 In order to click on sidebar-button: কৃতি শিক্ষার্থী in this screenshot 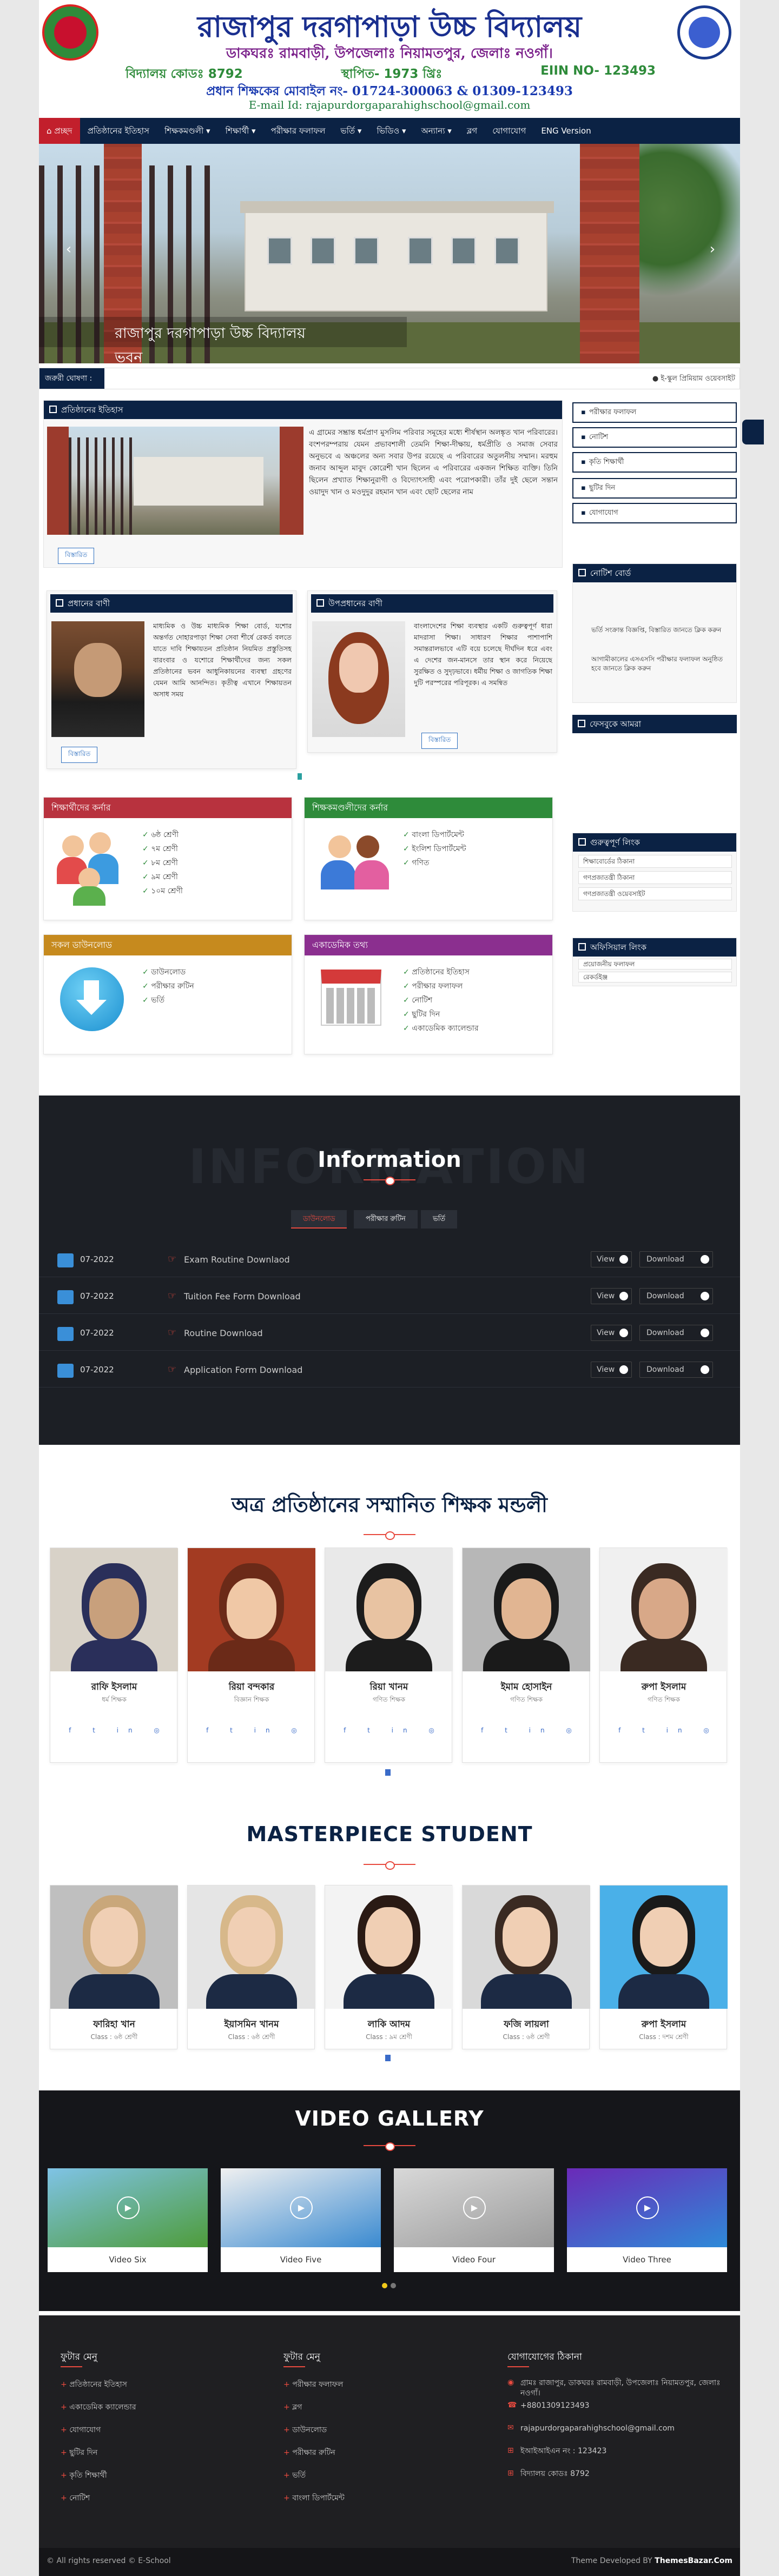, I will do `click(654, 462)`.